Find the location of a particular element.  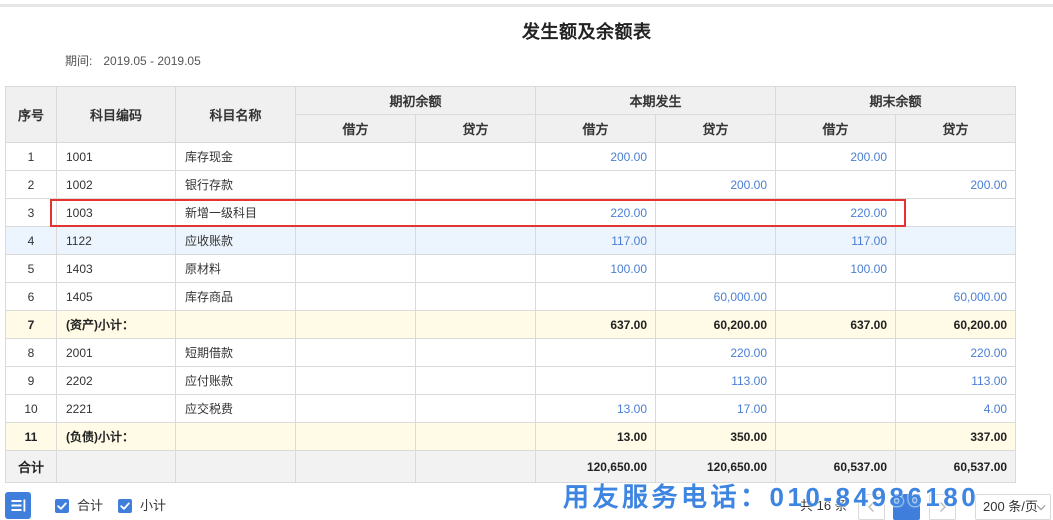

show-total-label: 合计 is located at coordinates (90, 505).